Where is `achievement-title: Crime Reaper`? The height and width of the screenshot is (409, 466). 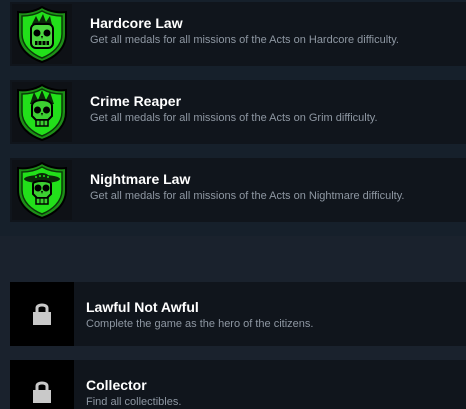
achievement-title: Crime Reaper is located at coordinates (136, 101).